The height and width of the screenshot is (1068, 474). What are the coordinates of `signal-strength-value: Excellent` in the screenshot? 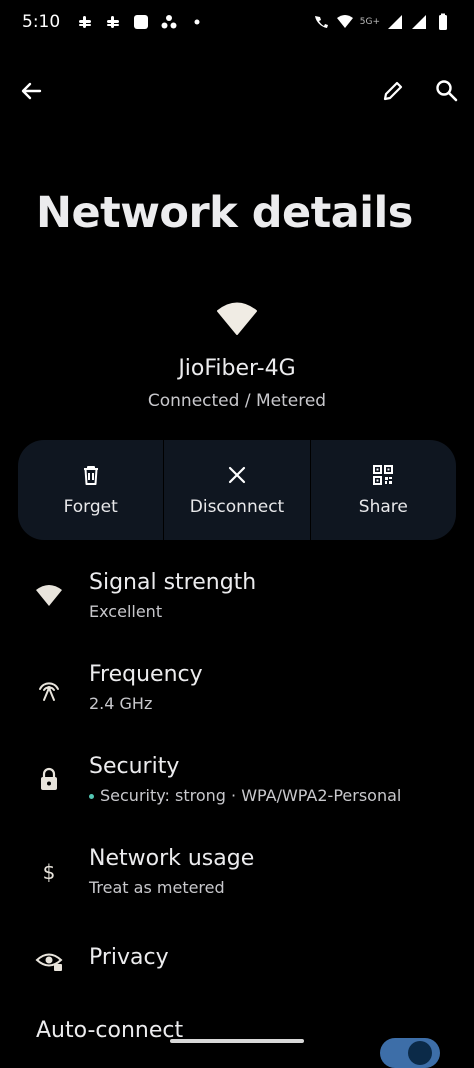 It's located at (126, 611).